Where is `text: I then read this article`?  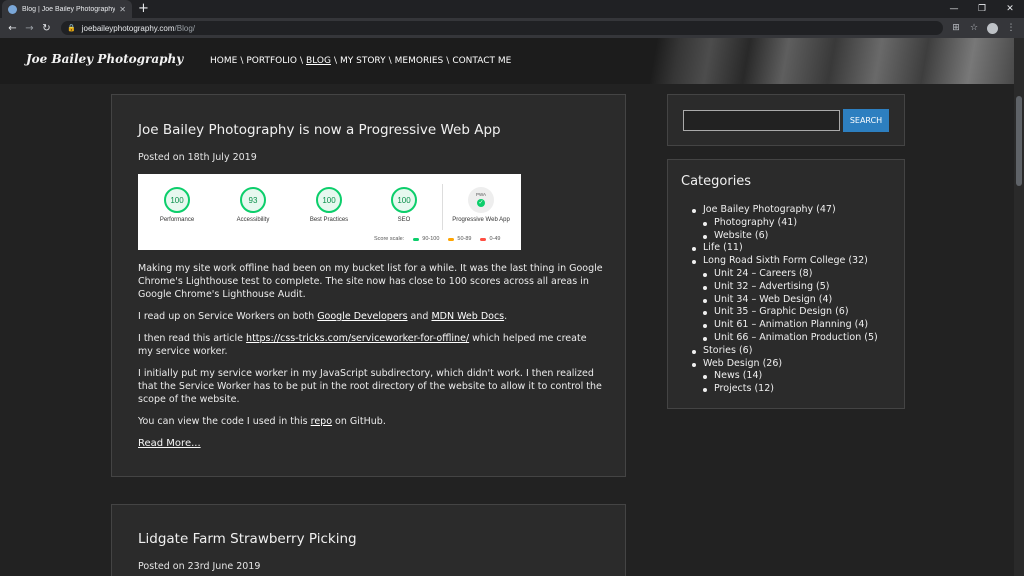 text: I then read this article is located at coordinates (192, 338).